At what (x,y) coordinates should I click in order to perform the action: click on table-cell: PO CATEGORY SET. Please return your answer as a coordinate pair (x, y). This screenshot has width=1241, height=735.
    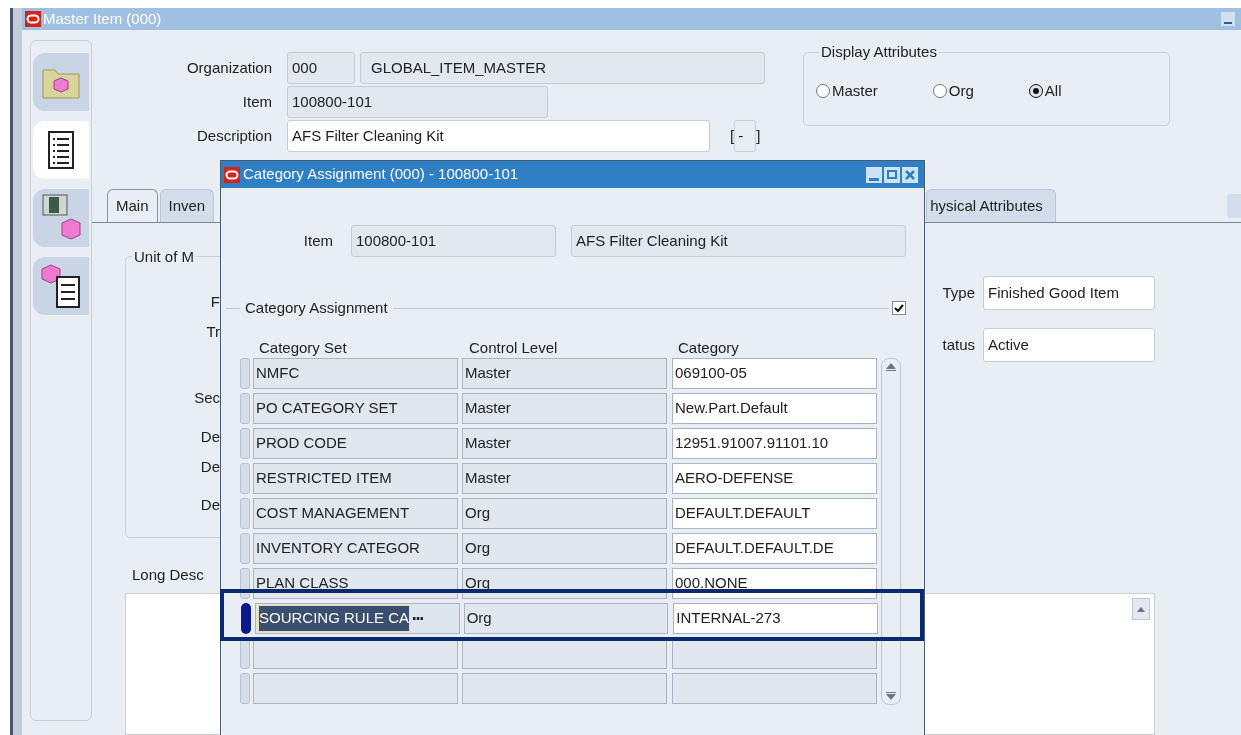
    Looking at the image, I should click on (355, 408).